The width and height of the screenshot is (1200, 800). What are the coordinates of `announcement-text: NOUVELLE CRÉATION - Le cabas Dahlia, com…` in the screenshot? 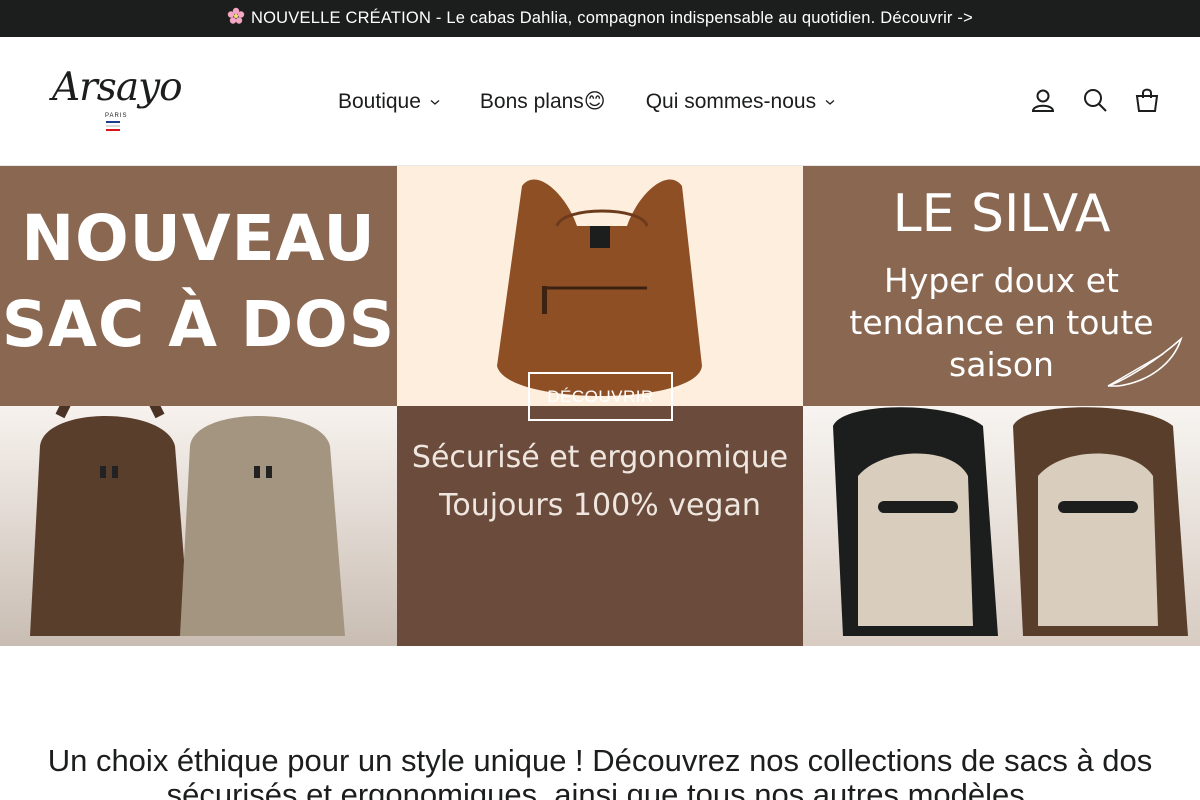 It's located at (612, 18).